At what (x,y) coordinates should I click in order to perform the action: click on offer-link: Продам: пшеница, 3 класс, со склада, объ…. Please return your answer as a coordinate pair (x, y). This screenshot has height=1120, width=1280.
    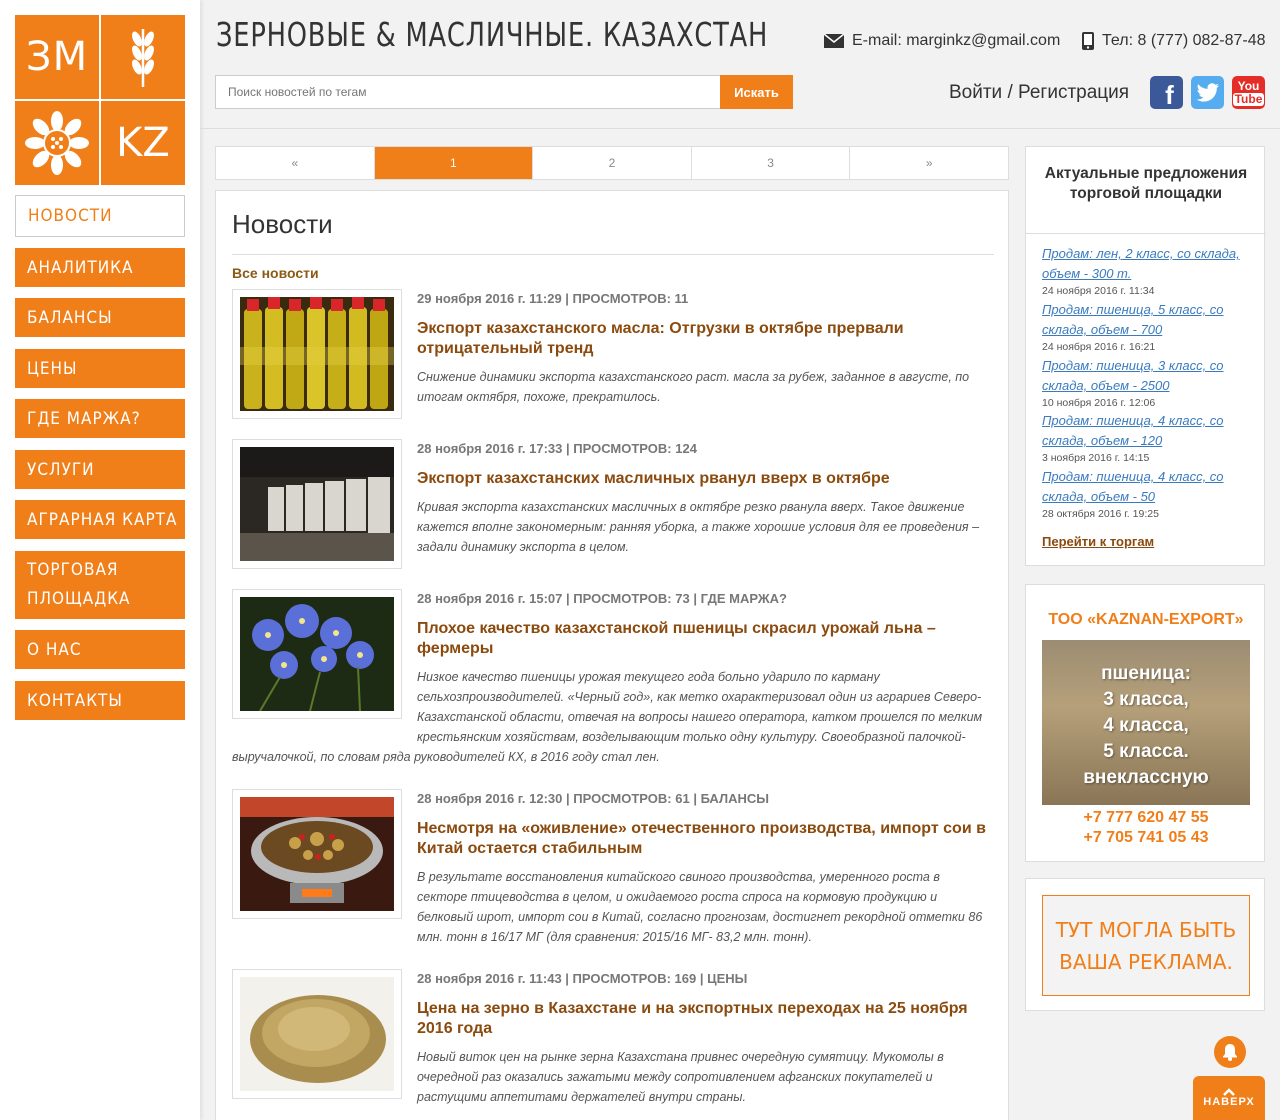
    Looking at the image, I should click on (1147, 376).